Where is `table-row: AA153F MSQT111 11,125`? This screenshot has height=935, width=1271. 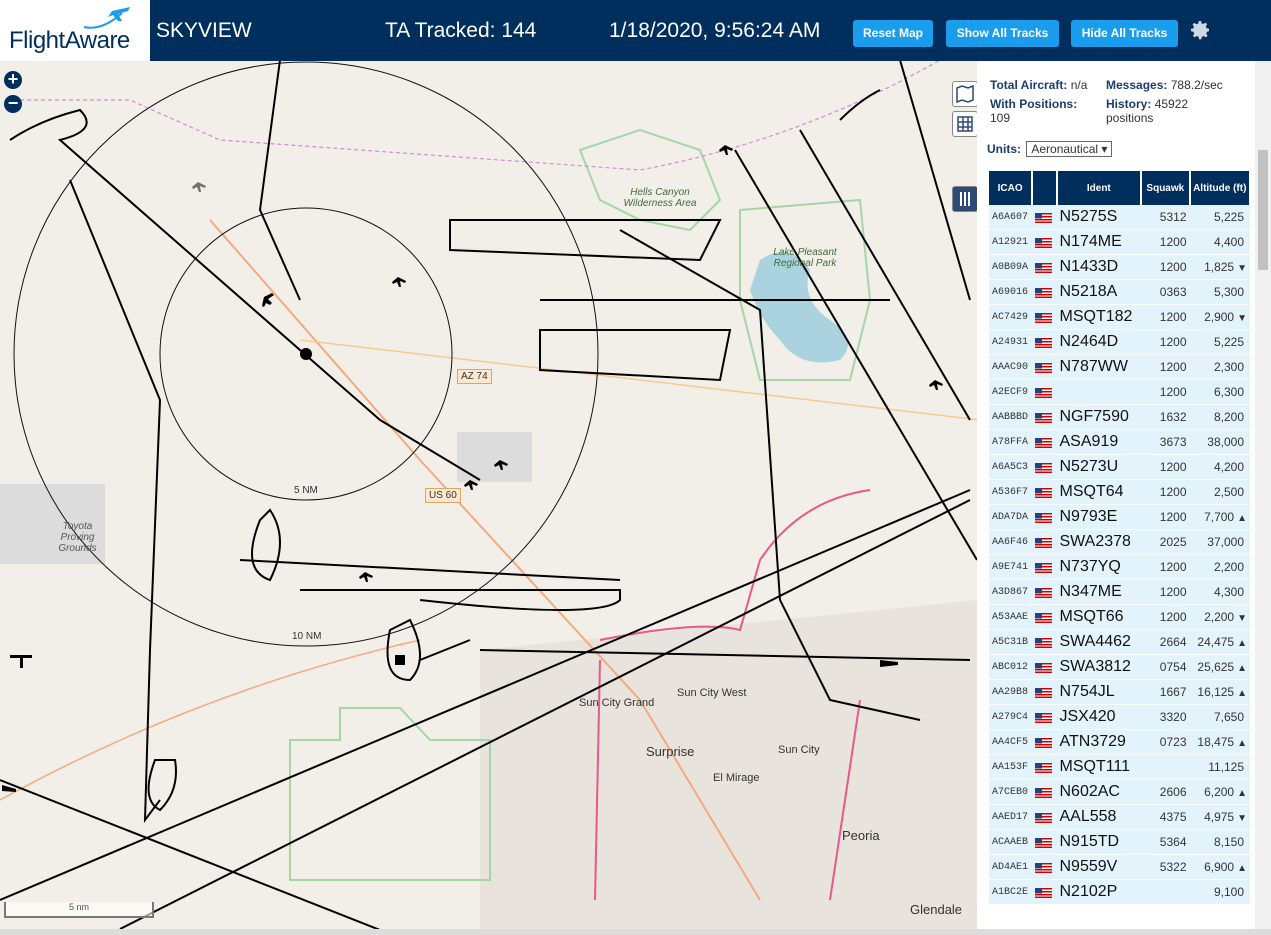 table-row: AA153F MSQT111 11,125 is located at coordinates (1119, 767).